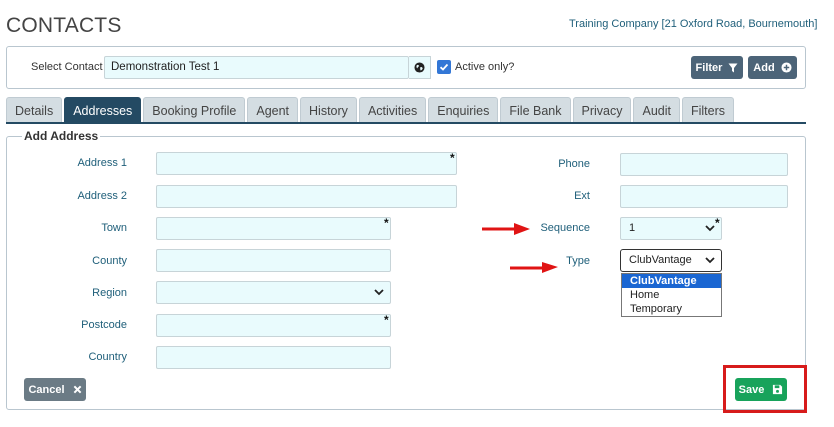  What do you see at coordinates (733, 67) in the screenshot?
I see `filter-icon` at bounding box center [733, 67].